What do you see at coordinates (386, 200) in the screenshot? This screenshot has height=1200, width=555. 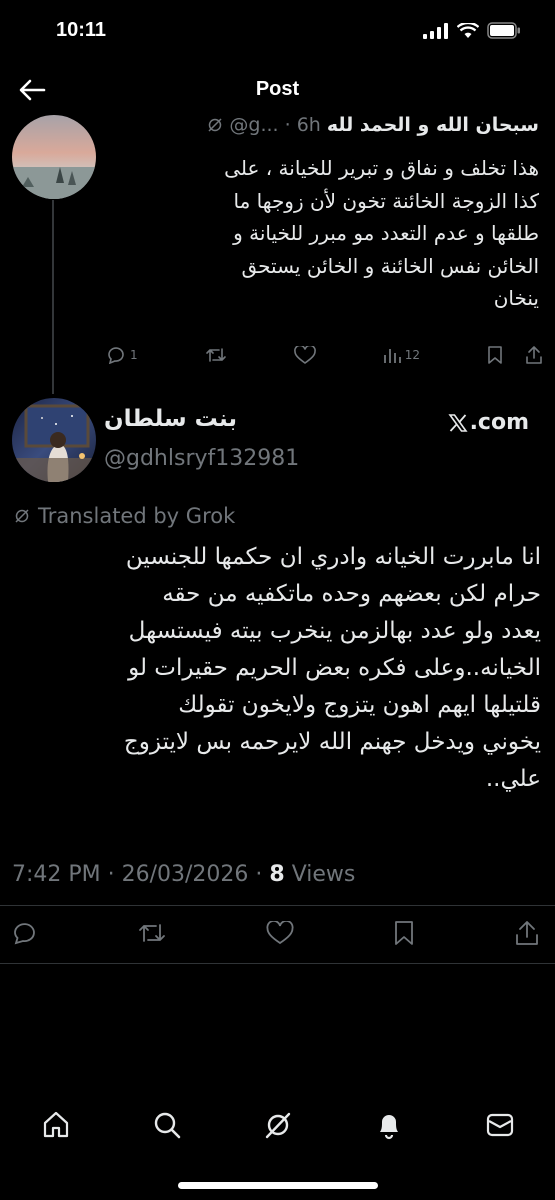 I see `parent-text-line: كذا الزوجة الخائنة تخون لأن زوجها ما` at bounding box center [386, 200].